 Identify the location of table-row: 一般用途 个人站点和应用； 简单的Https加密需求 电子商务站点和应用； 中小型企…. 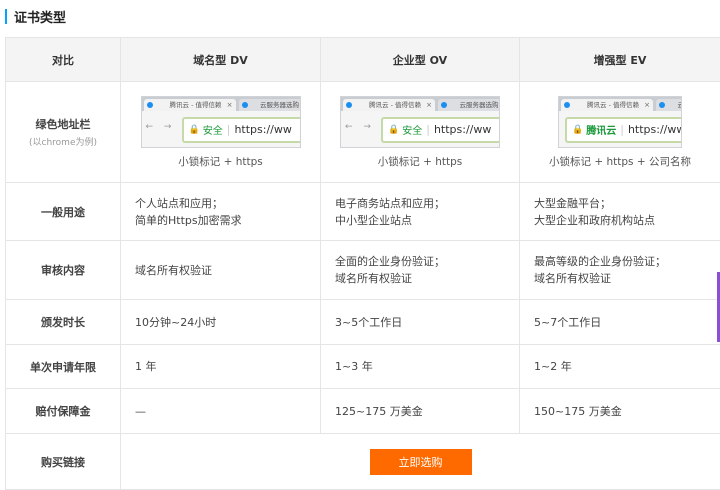
(362, 211).